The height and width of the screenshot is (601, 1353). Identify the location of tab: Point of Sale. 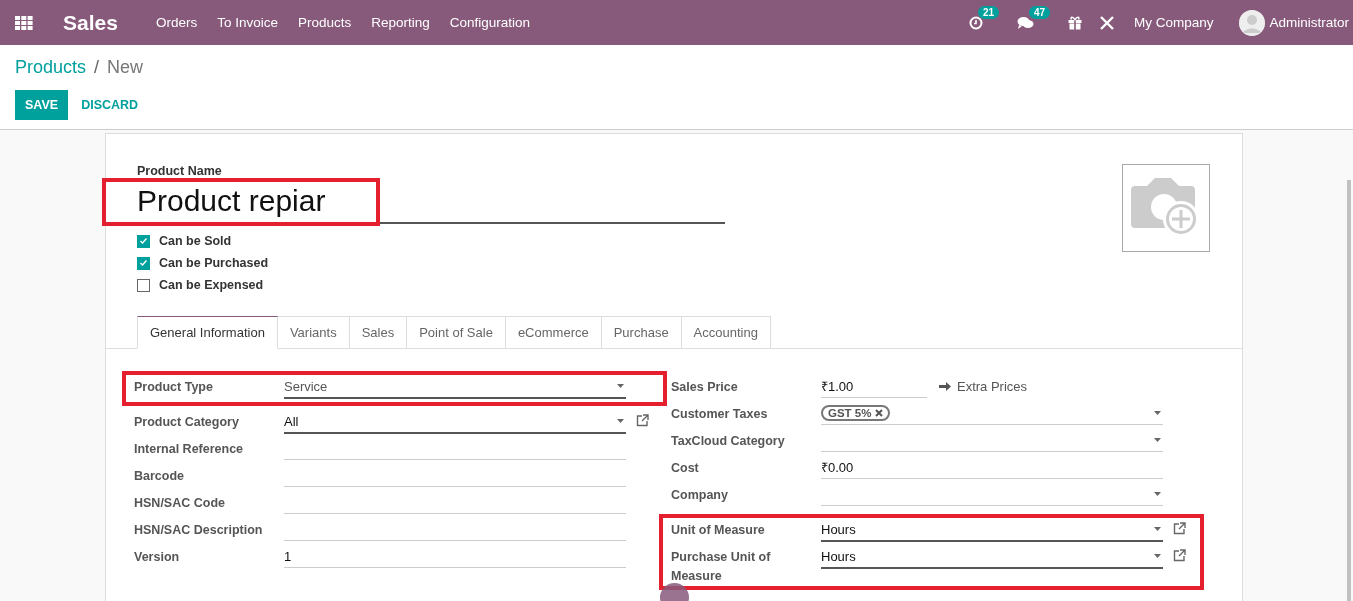
(456, 332).